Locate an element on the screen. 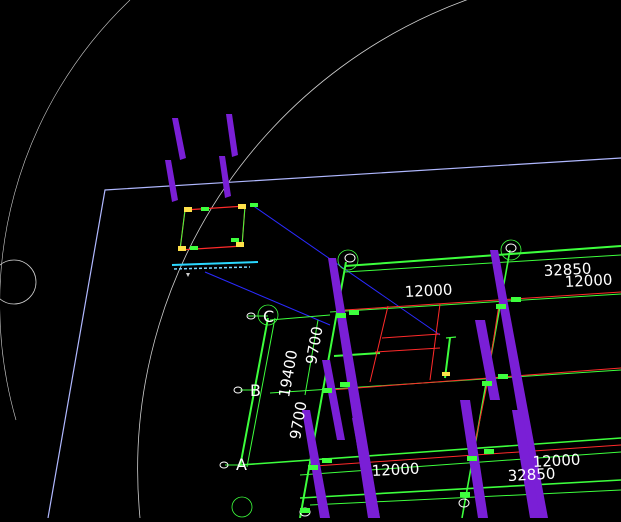  dim-vertical-upper: 9700 is located at coordinates (314, 345).